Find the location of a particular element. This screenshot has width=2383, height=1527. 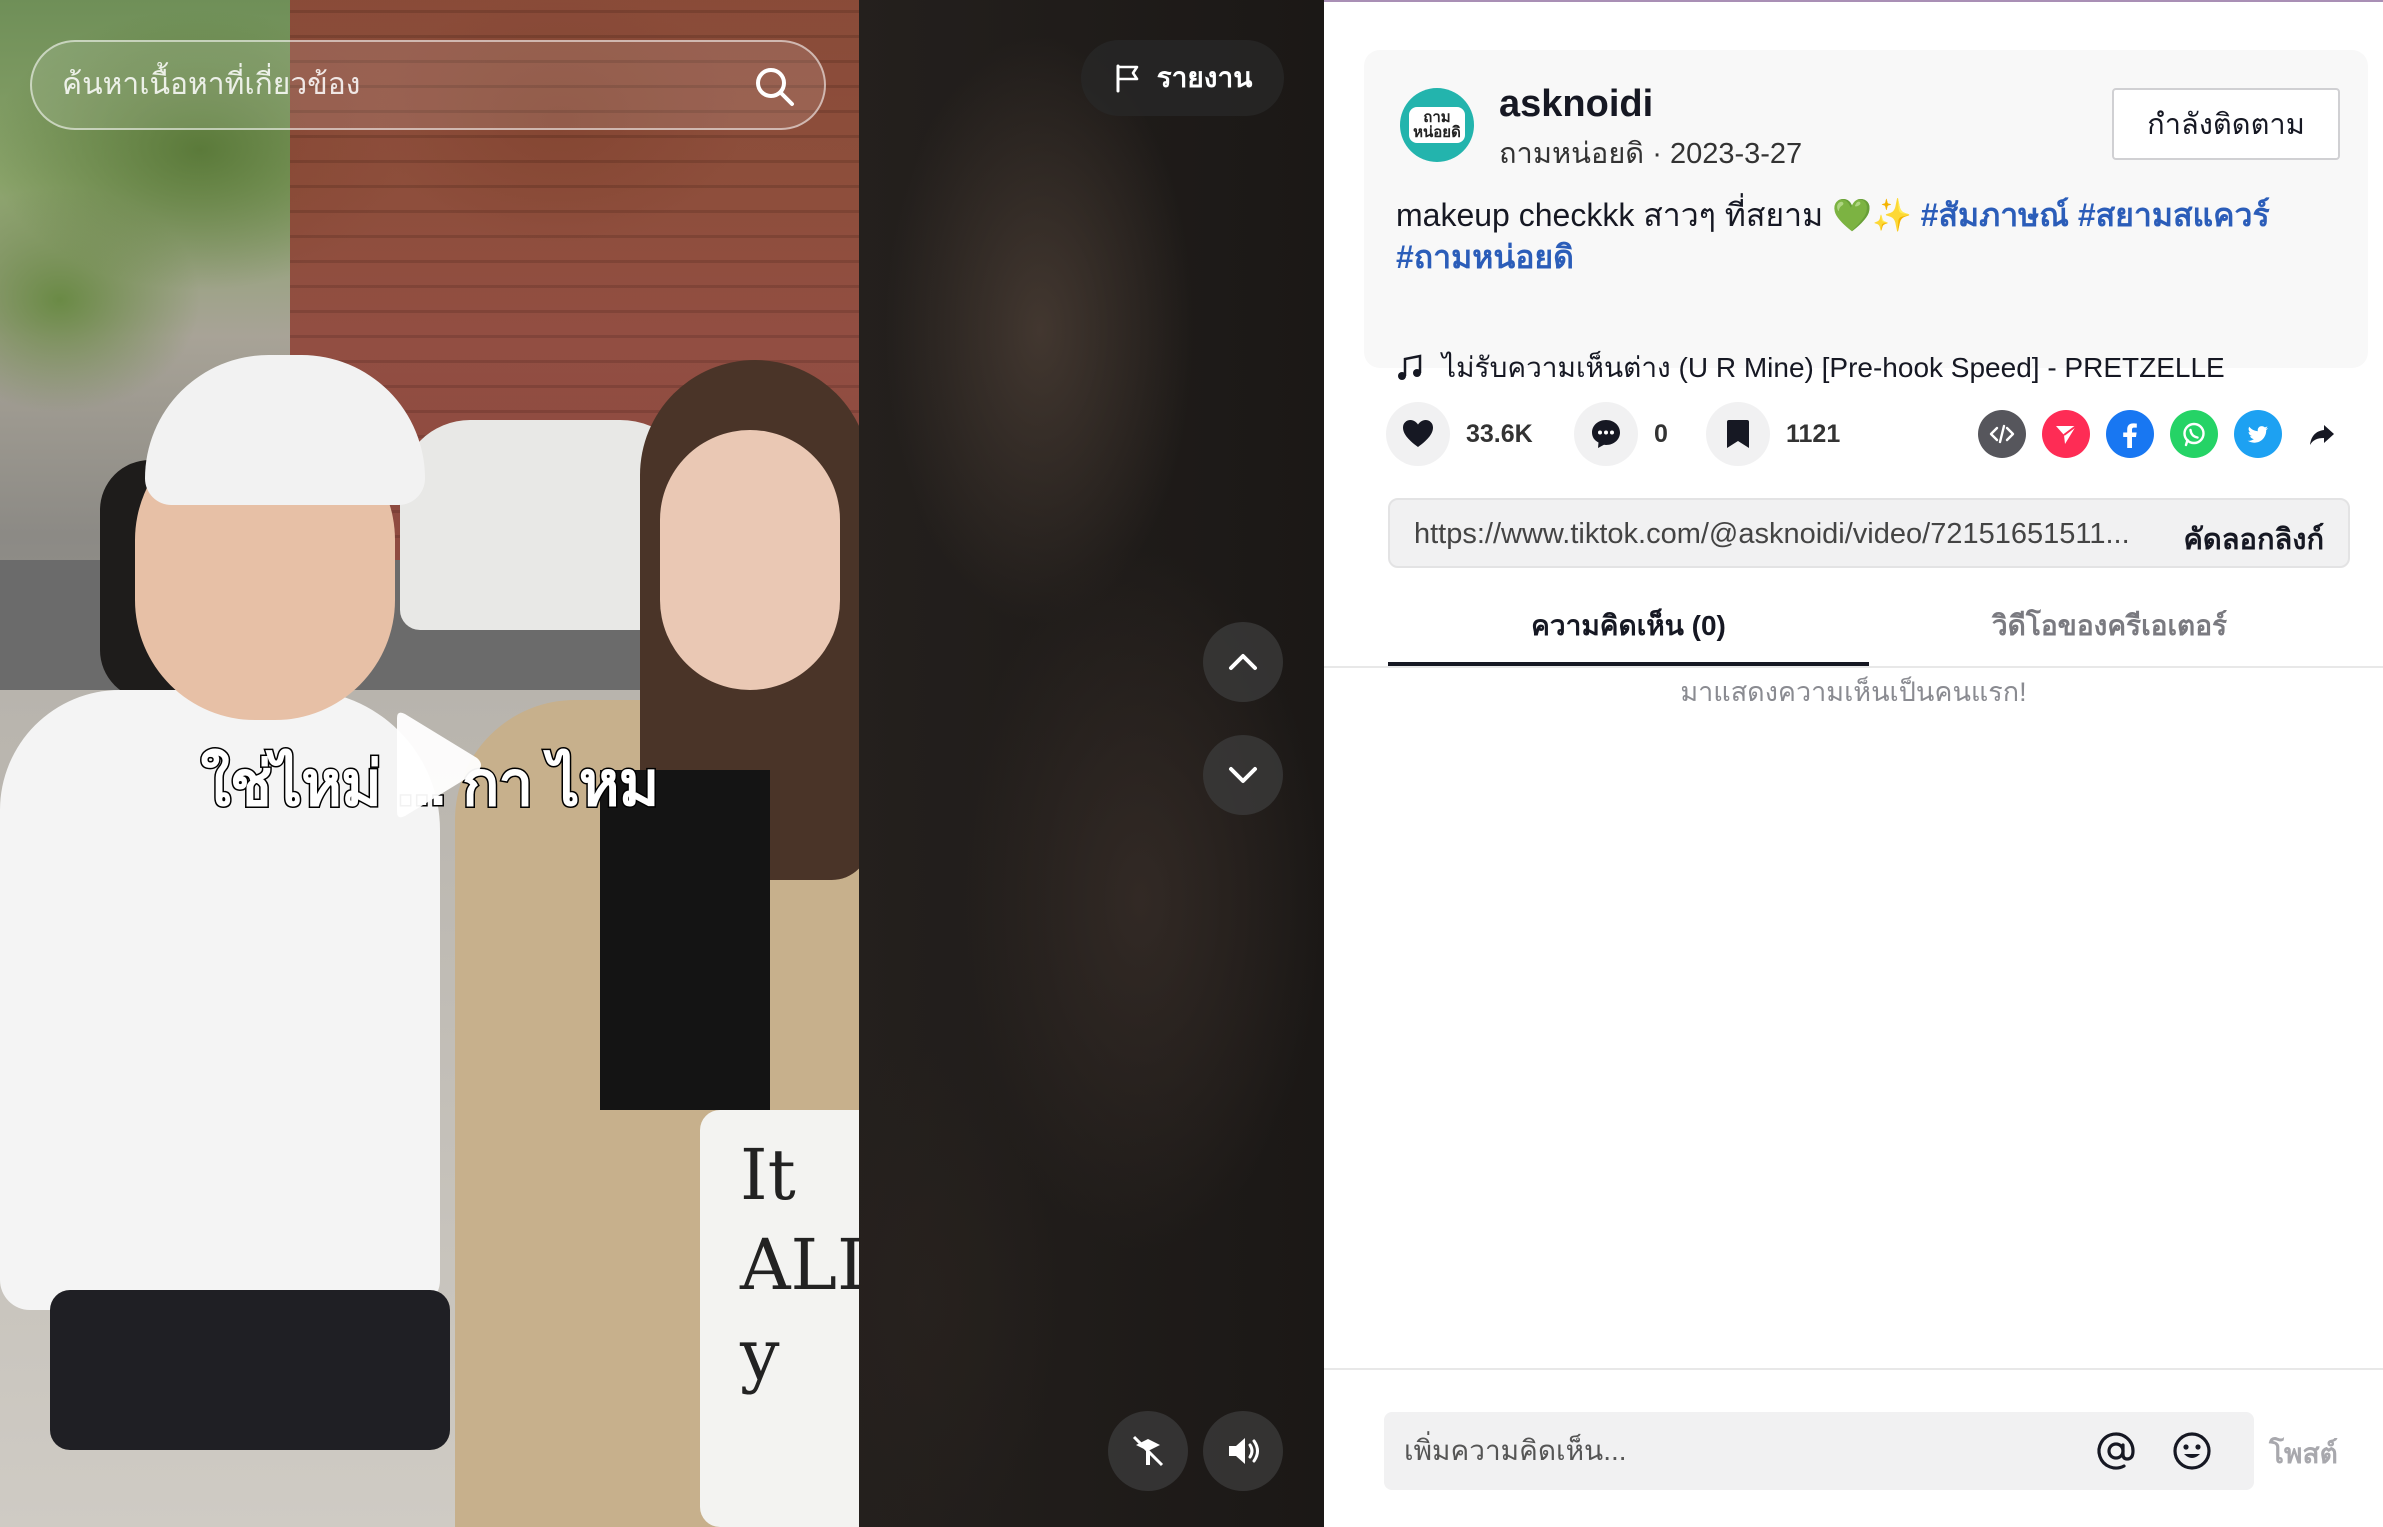

nickname-date: ถามหน่อยดิ · 2023-3-27 is located at coordinates (1650, 153).